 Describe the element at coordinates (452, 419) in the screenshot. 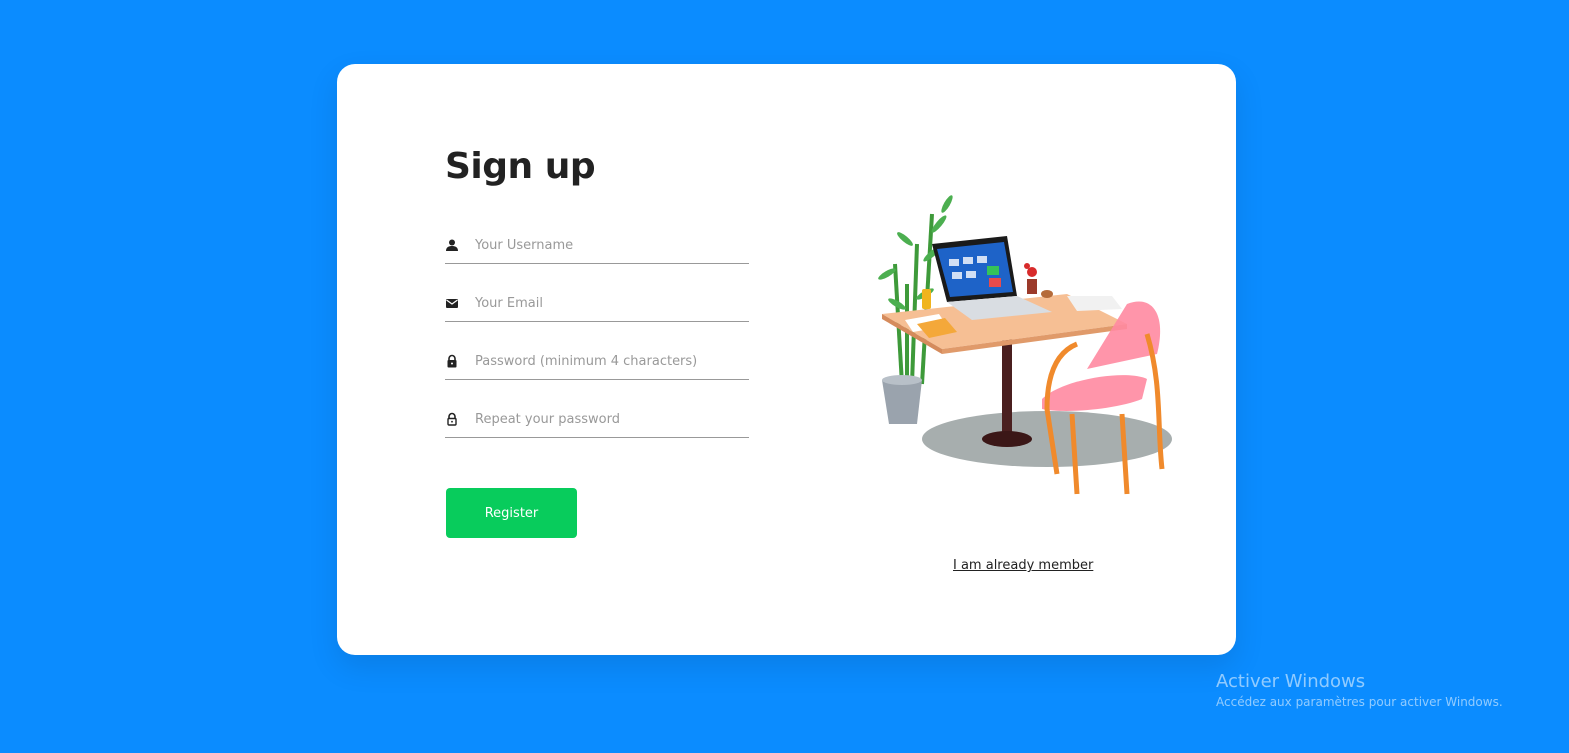

I see `lock-outline-icon` at that location.